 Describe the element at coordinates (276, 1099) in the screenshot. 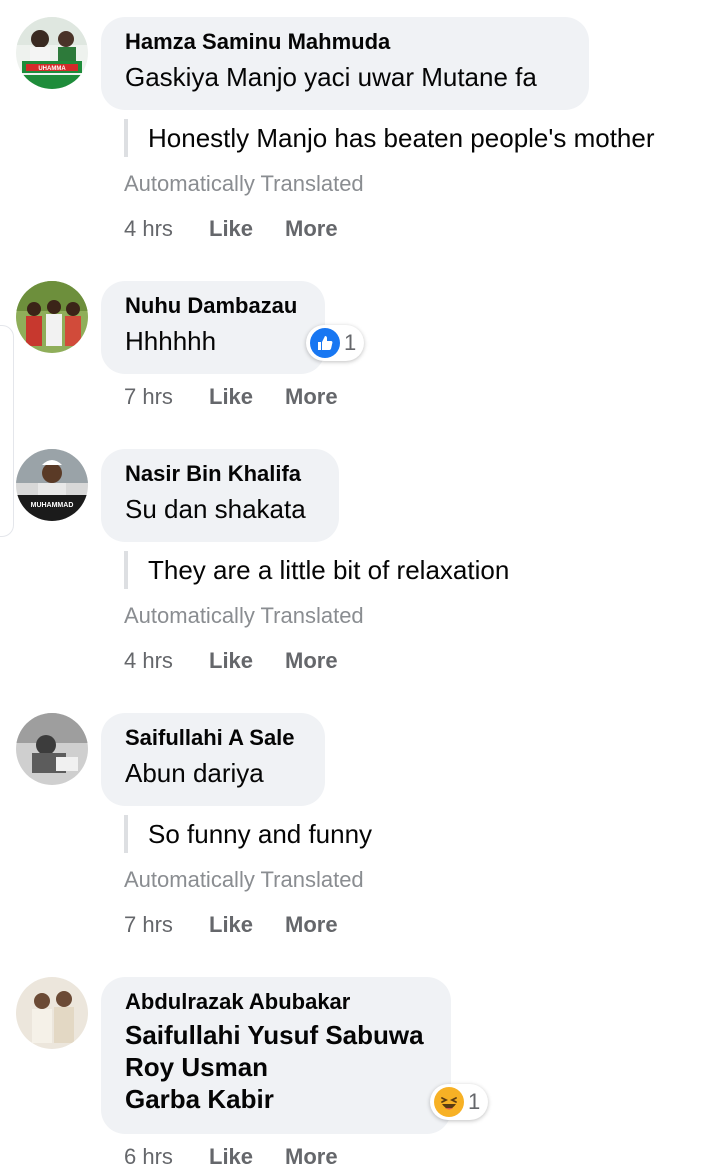

I see `tagged-user-link: Garba Kabir` at that location.